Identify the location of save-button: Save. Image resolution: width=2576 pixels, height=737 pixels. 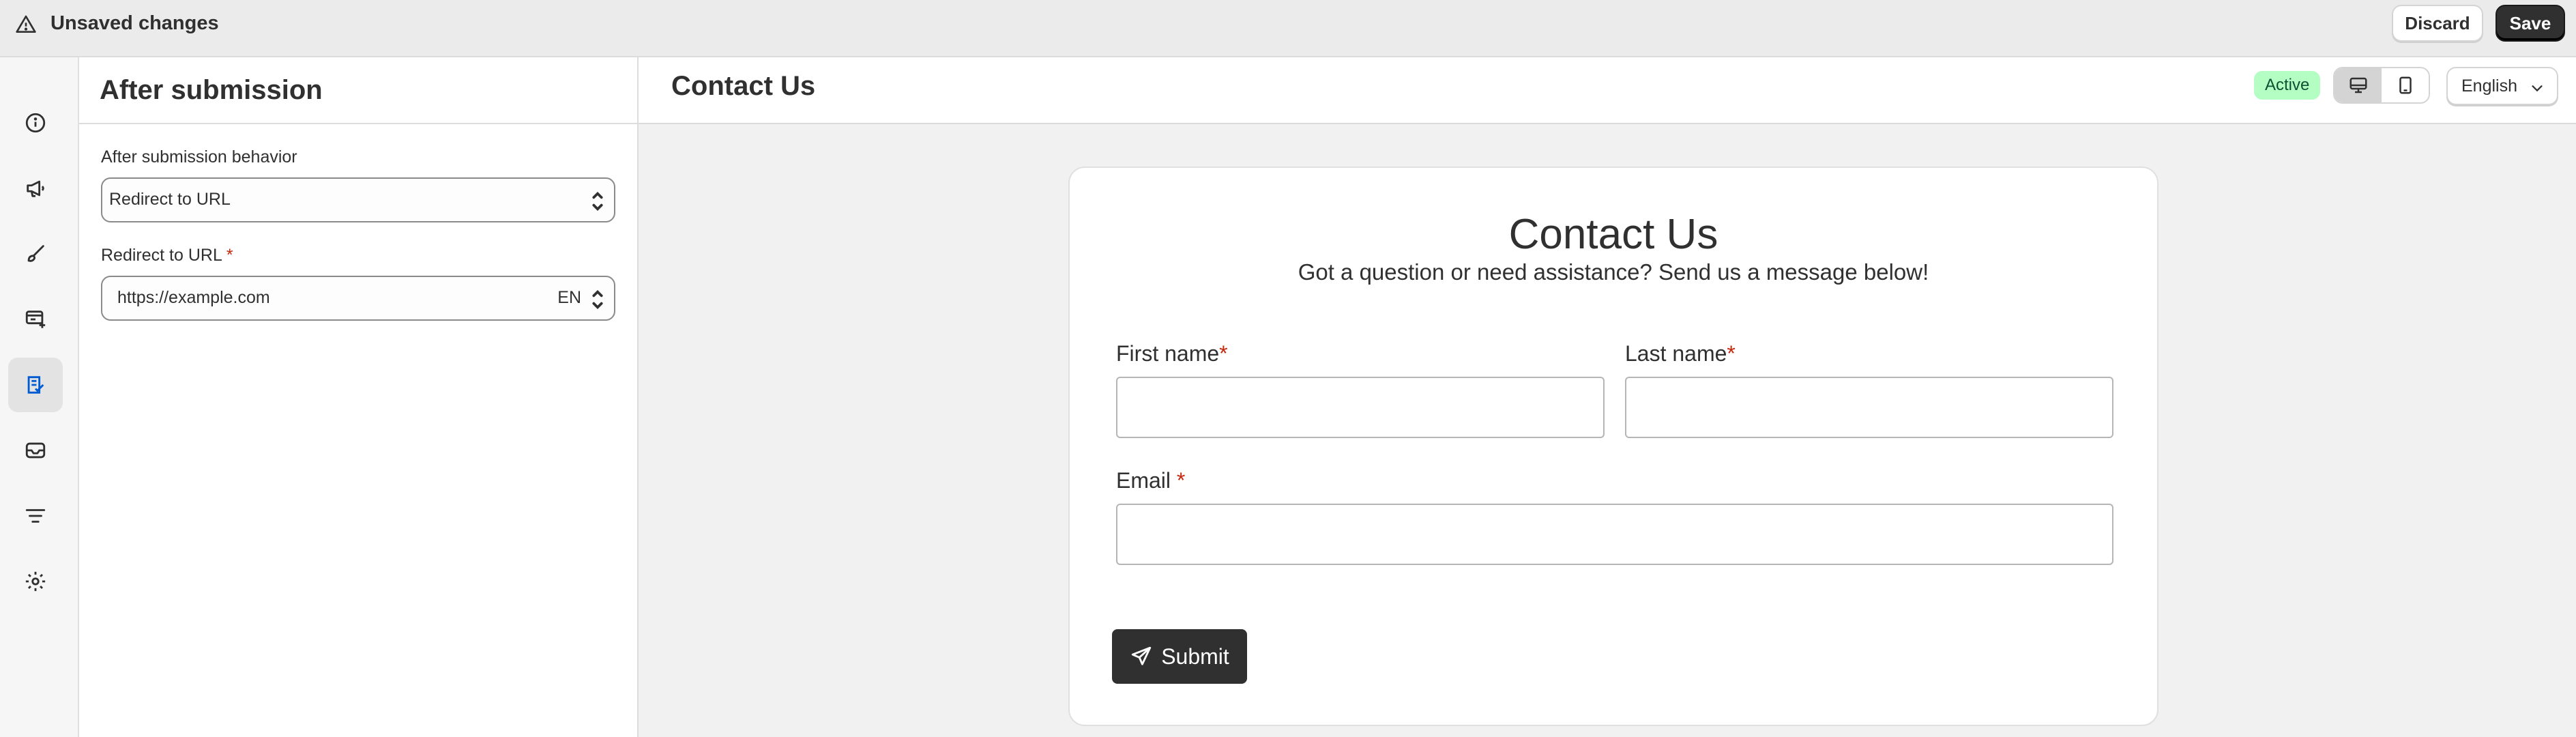
(2530, 24).